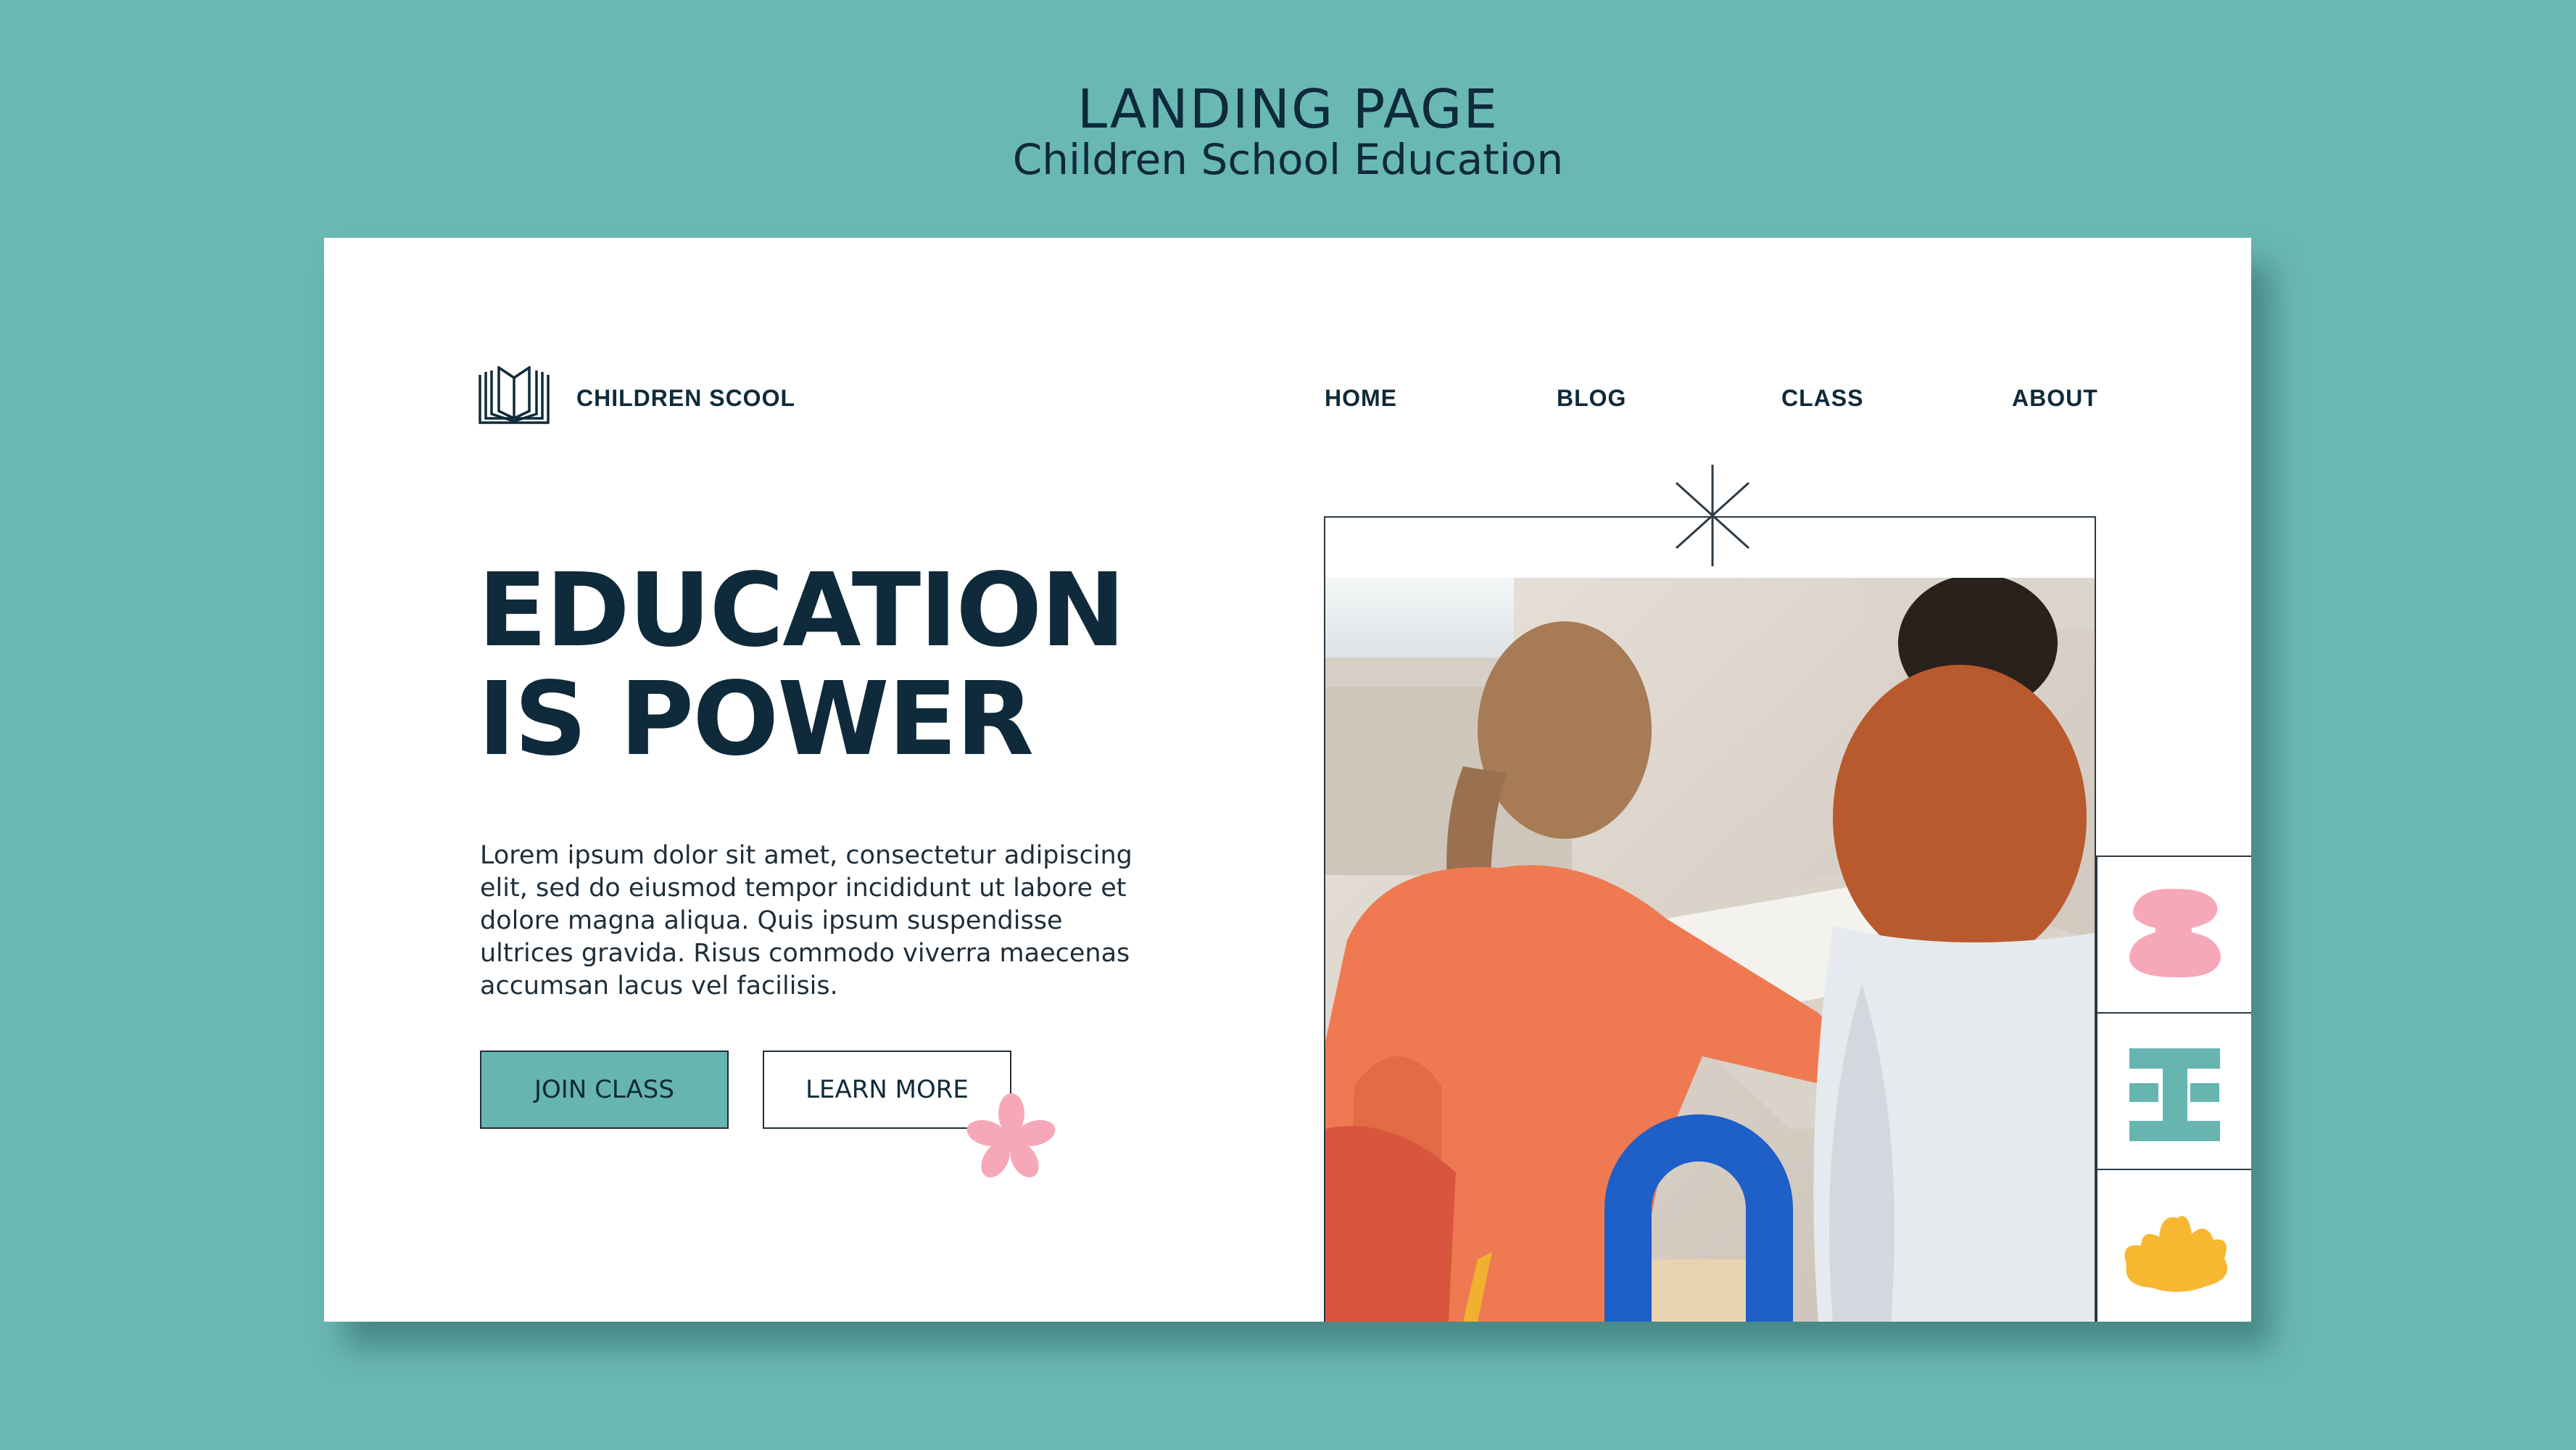 Image resolution: width=2576 pixels, height=1450 pixels. What do you see at coordinates (514, 395) in the screenshot?
I see `open-book-icon` at bounding box center [514, 395].